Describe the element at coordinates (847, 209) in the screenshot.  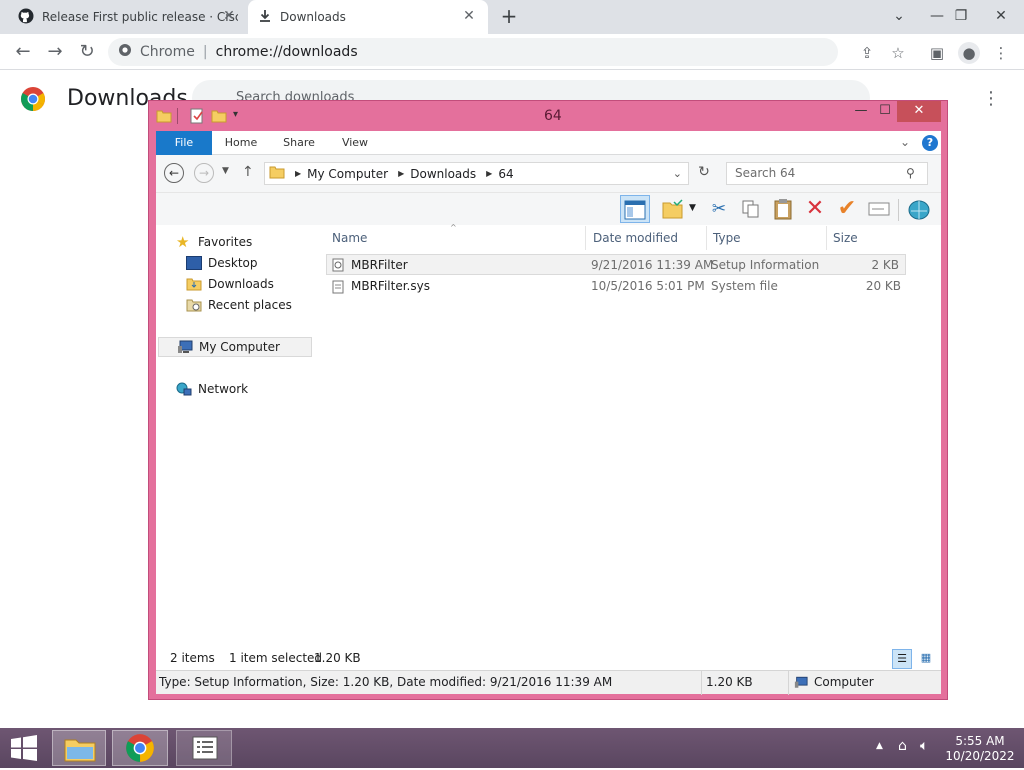
I see `checkmark-icon: ✔` at that location.